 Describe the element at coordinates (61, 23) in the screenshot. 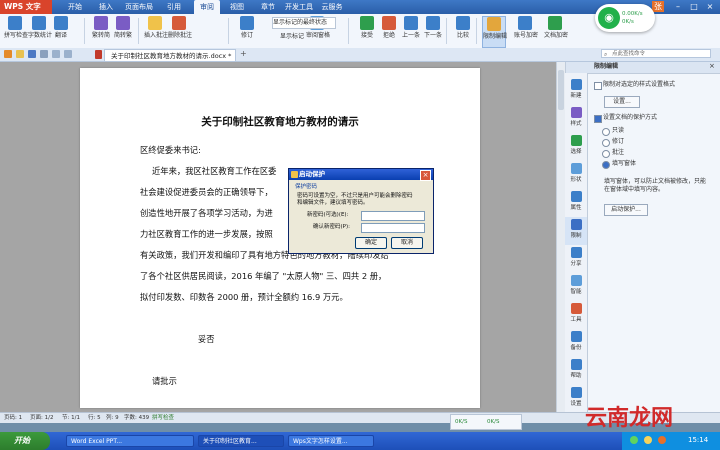

I see `ribbon-button-2-icon` at that location.